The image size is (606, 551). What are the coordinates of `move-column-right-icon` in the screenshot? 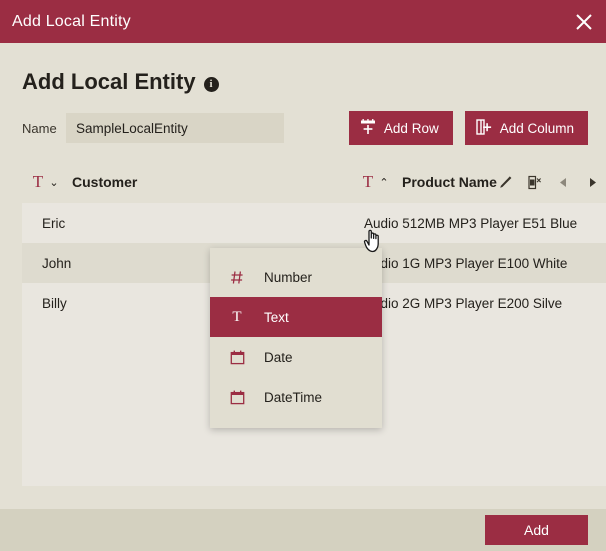 It's located at (592, 182).